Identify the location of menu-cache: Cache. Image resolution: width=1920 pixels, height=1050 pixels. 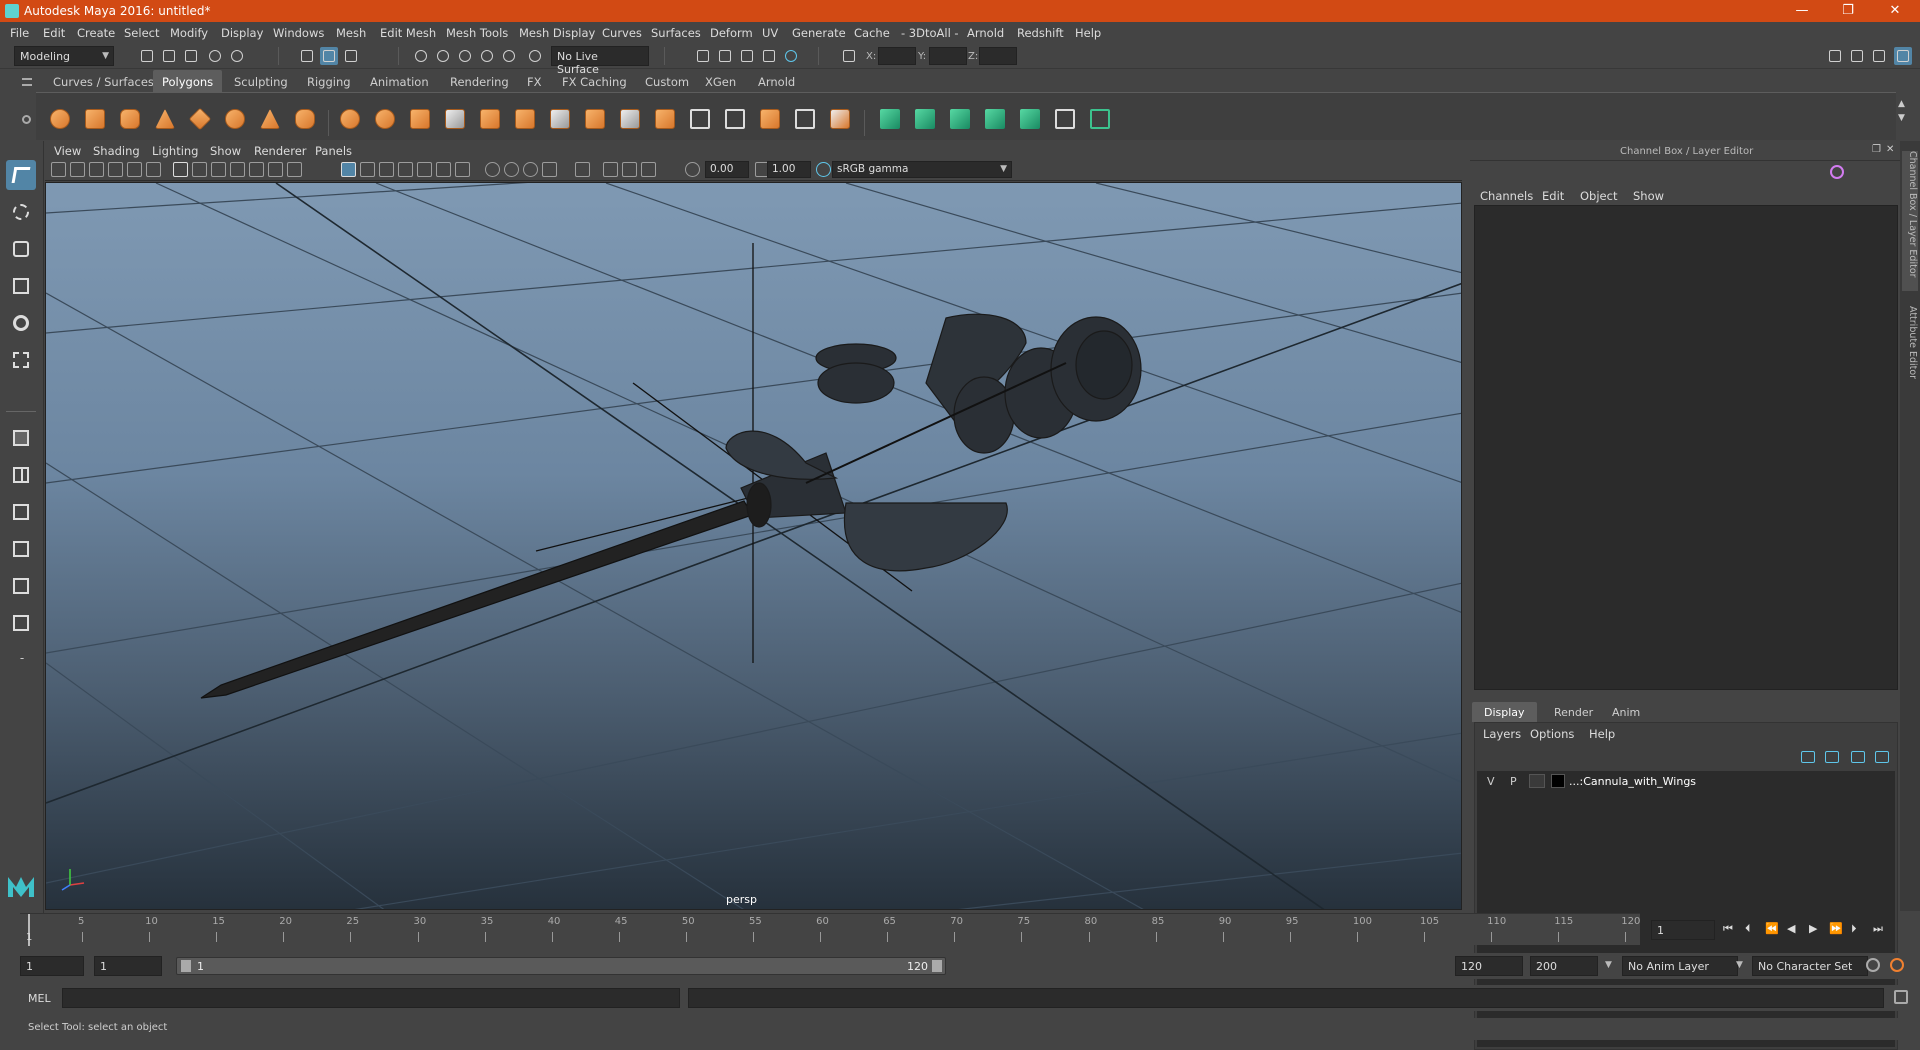
(872, 33).